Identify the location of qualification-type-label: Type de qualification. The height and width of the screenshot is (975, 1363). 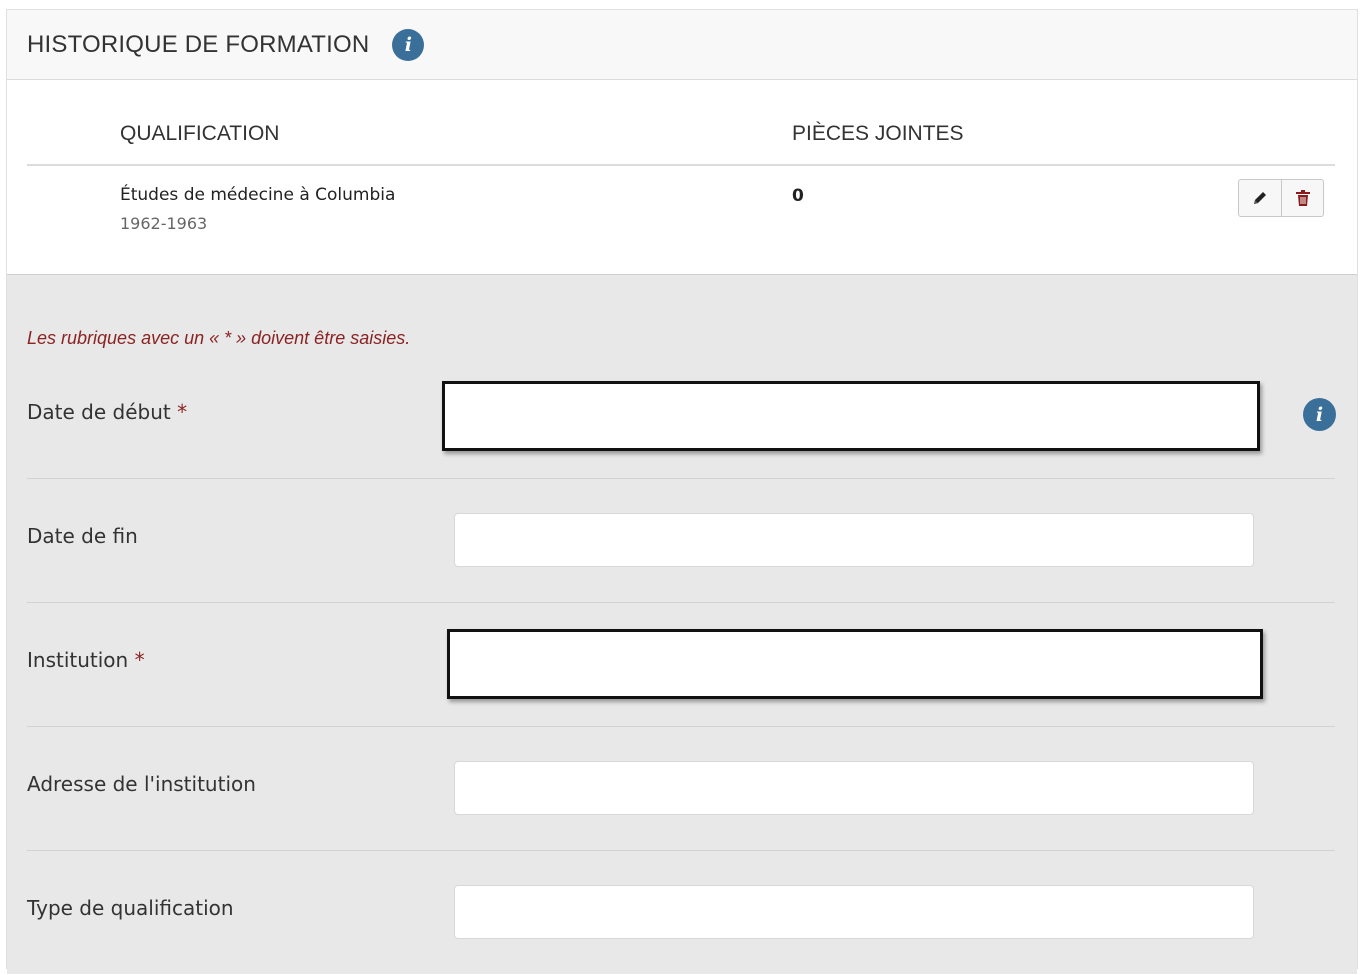
(130, 908).